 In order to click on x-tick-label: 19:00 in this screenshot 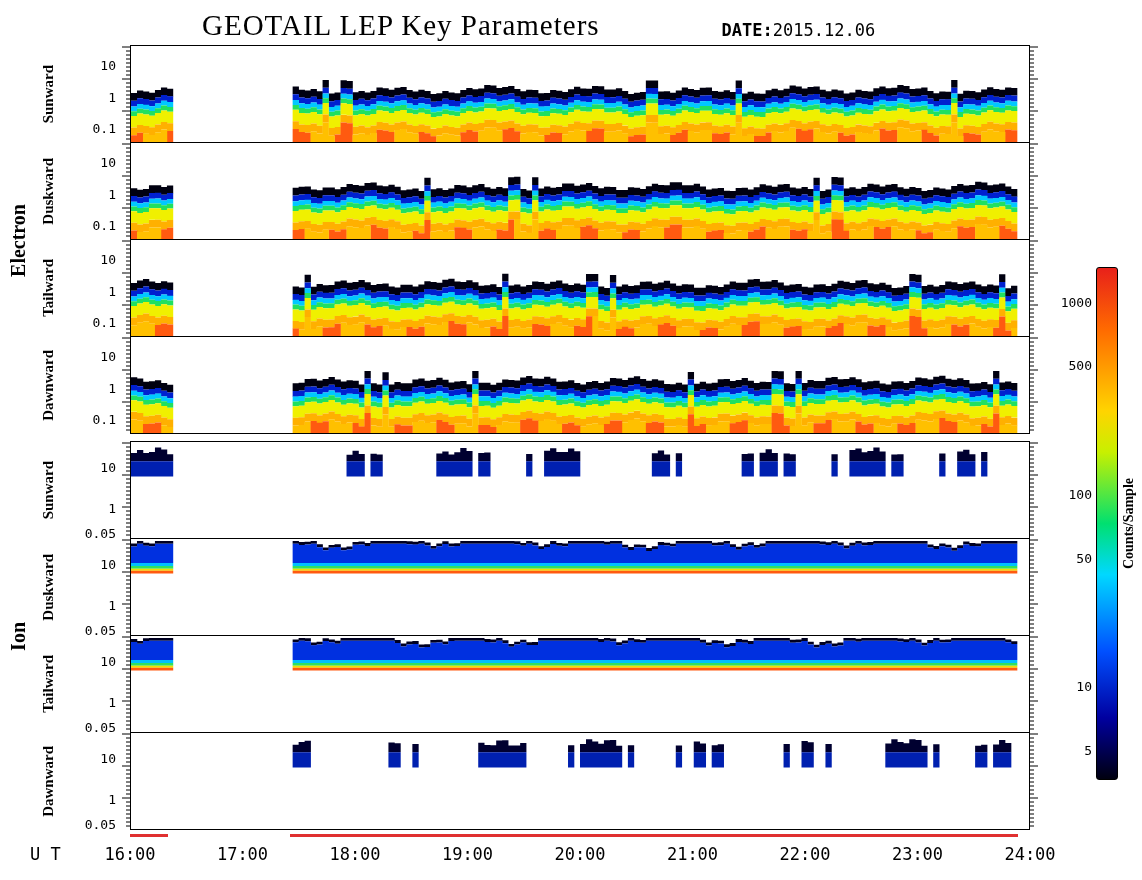, I will do `click(467, 854)`.